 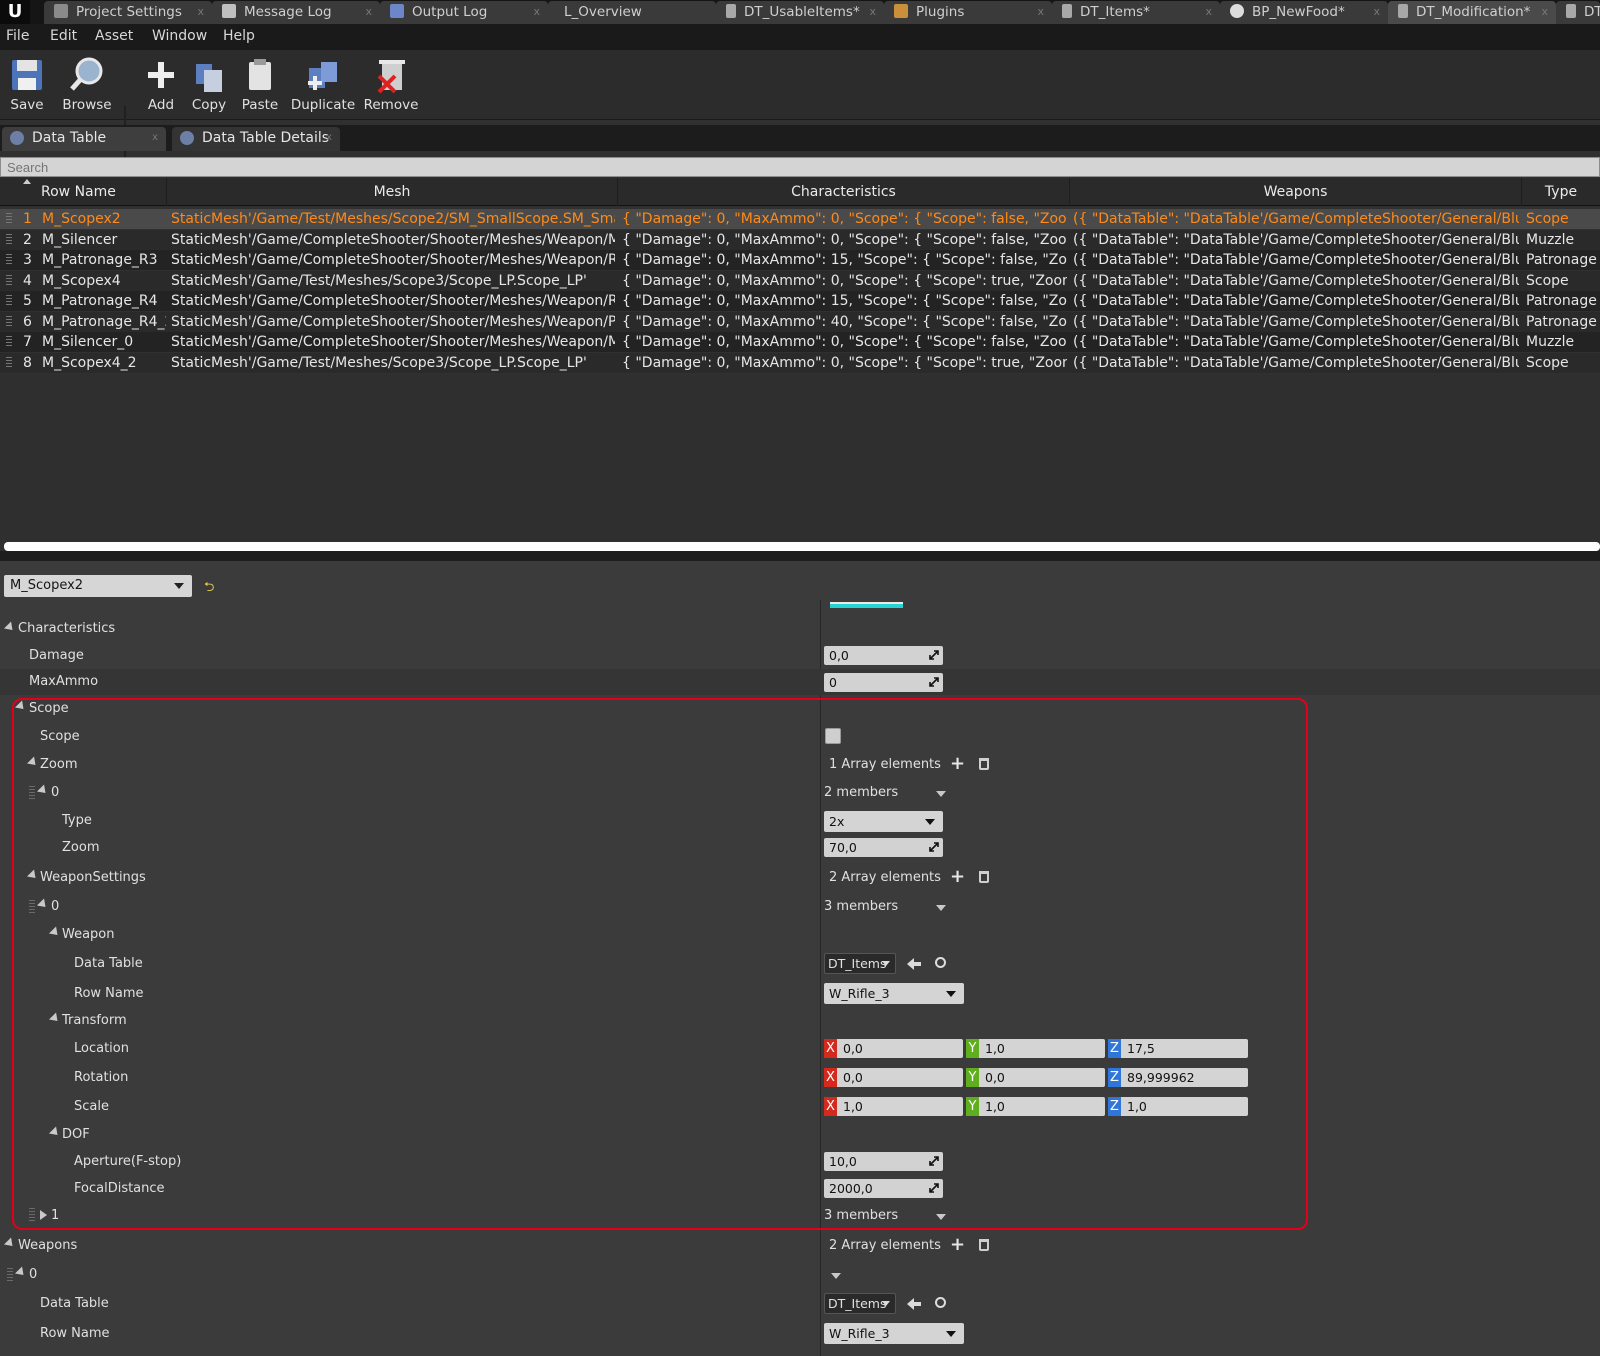 I want to click on rotation-x-input: X 0,0, so click(x=893, y=1077).